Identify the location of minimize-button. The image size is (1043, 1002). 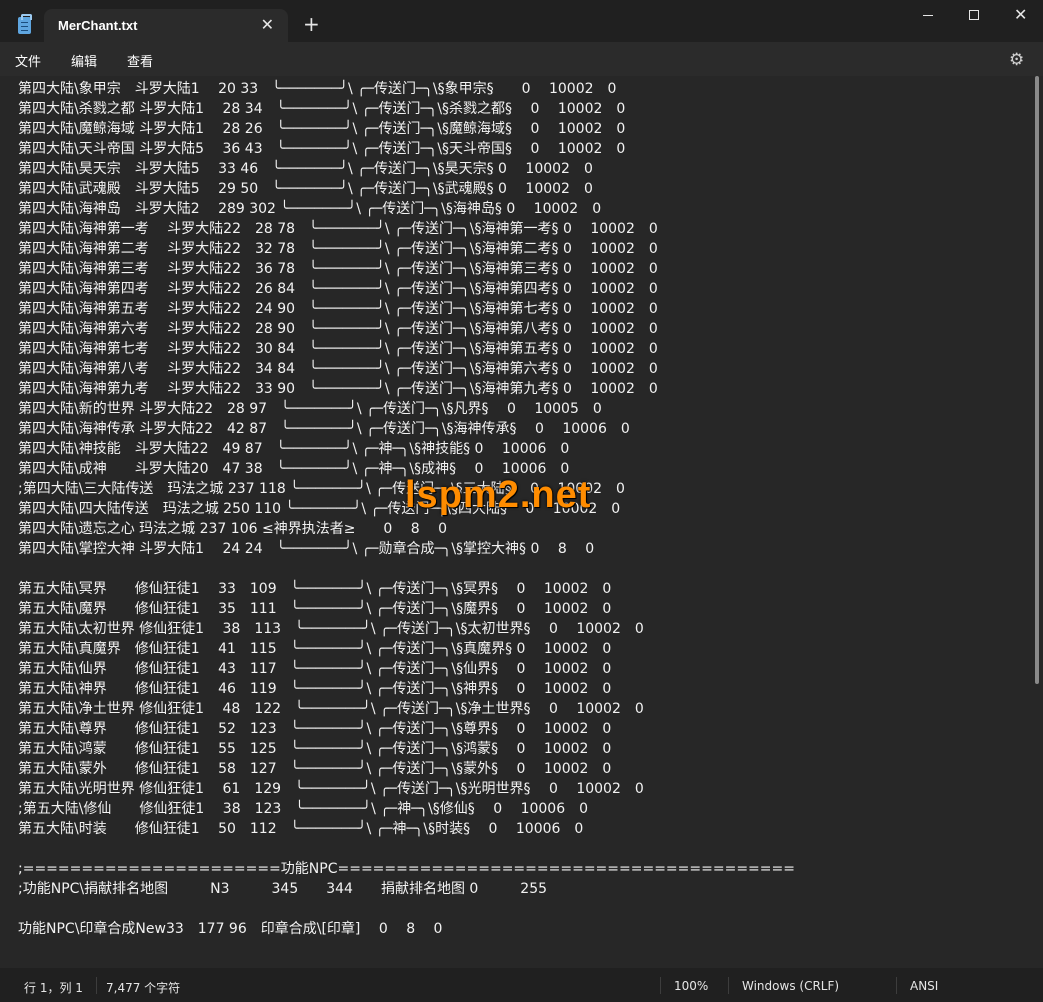
(928, 16).